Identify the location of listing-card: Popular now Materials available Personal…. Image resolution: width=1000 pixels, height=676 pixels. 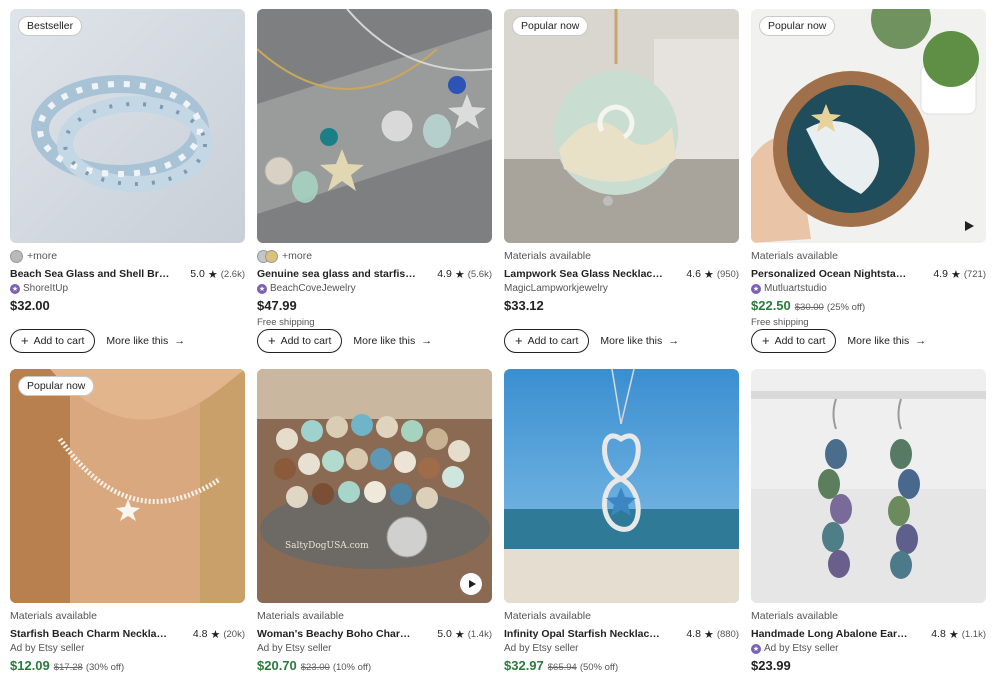
(868, 181).